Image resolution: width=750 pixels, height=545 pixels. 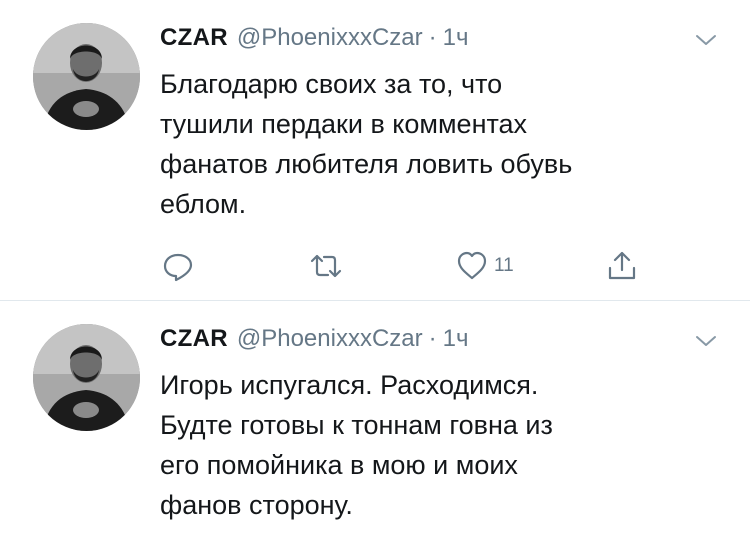 I want to click on heart-icon, so click(x=472, y=266).